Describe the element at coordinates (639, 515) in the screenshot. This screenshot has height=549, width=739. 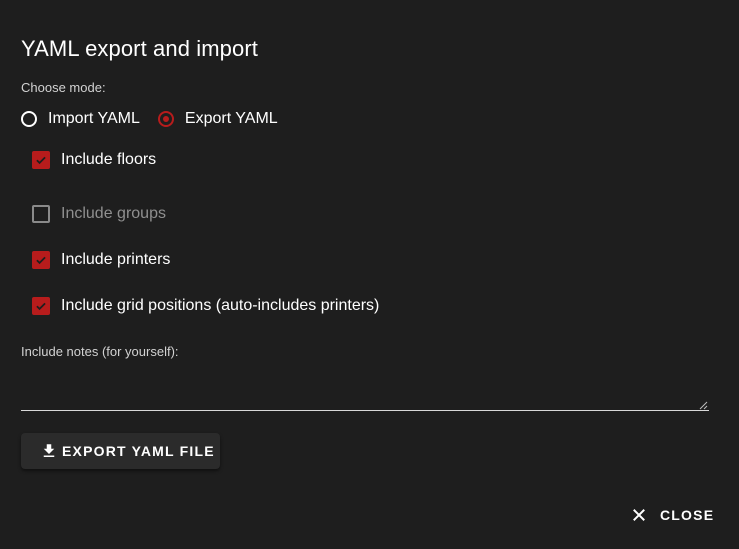
I see `close-icon` at that location.